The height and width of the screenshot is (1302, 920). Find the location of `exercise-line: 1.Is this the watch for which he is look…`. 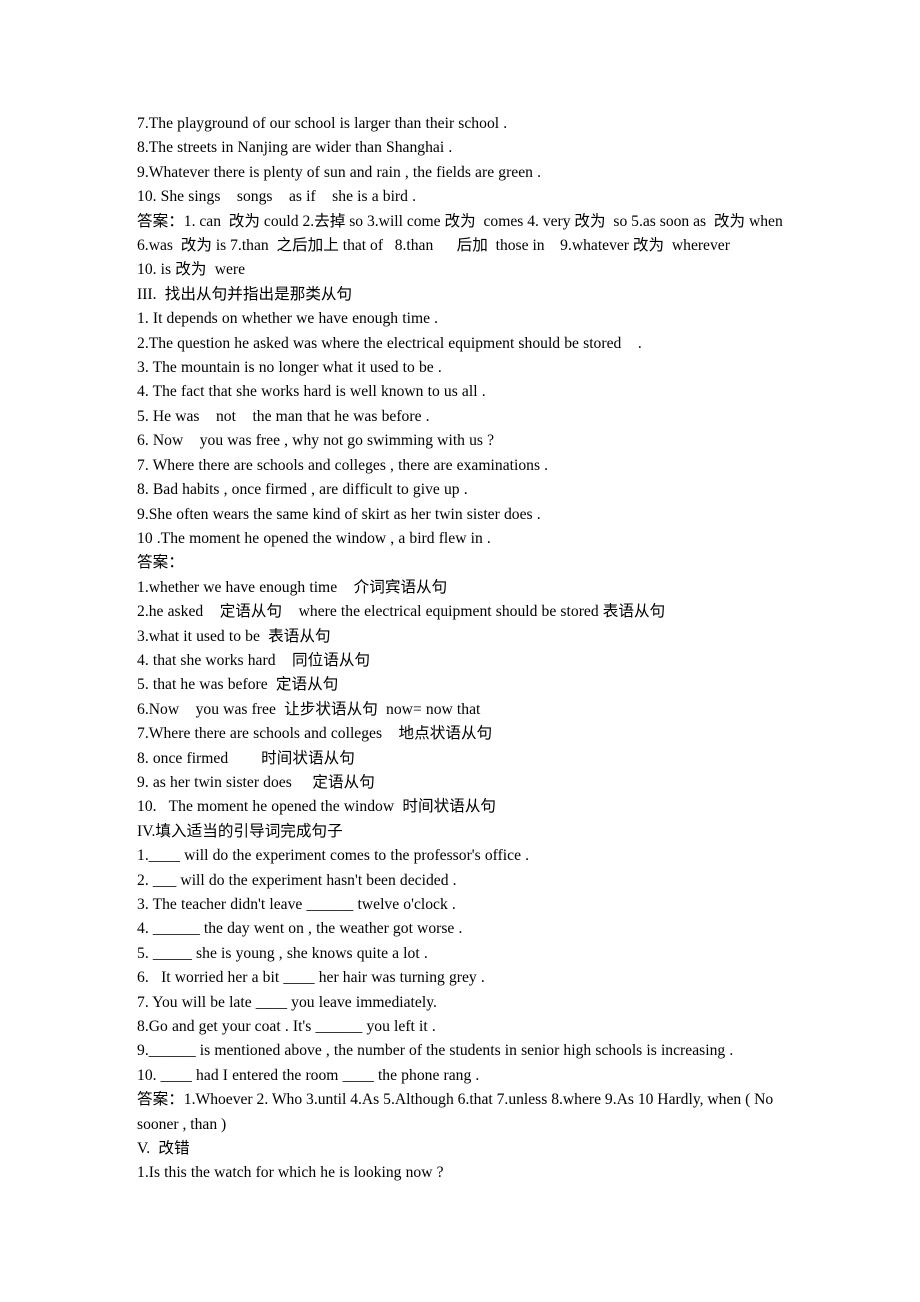

exercise-line: 1.Is this the watch for which he is look… is located at coordinates (290, 1173).